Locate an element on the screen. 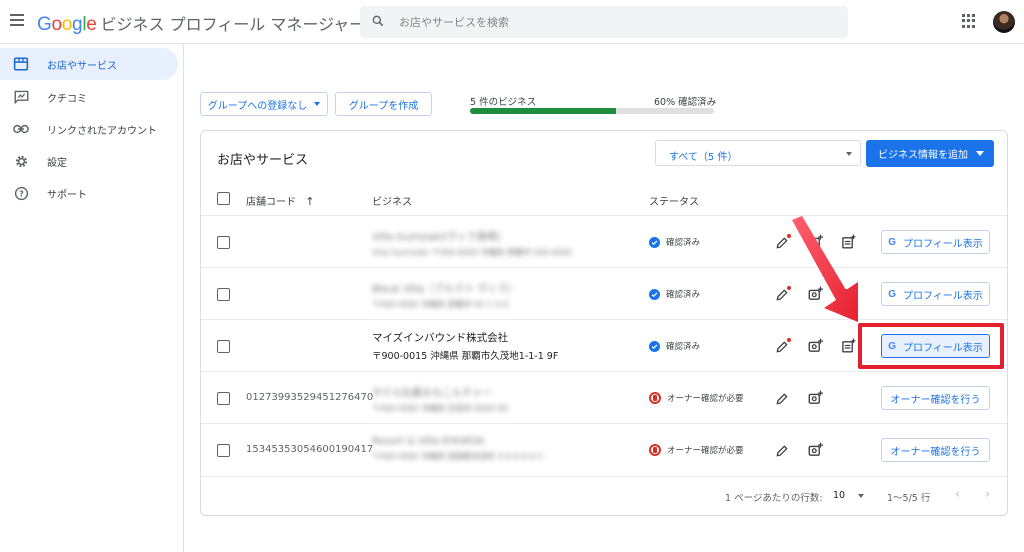 This screenshot has height=552, width=1024. card-title: お店やサービス is located at coordinates (263, 160).